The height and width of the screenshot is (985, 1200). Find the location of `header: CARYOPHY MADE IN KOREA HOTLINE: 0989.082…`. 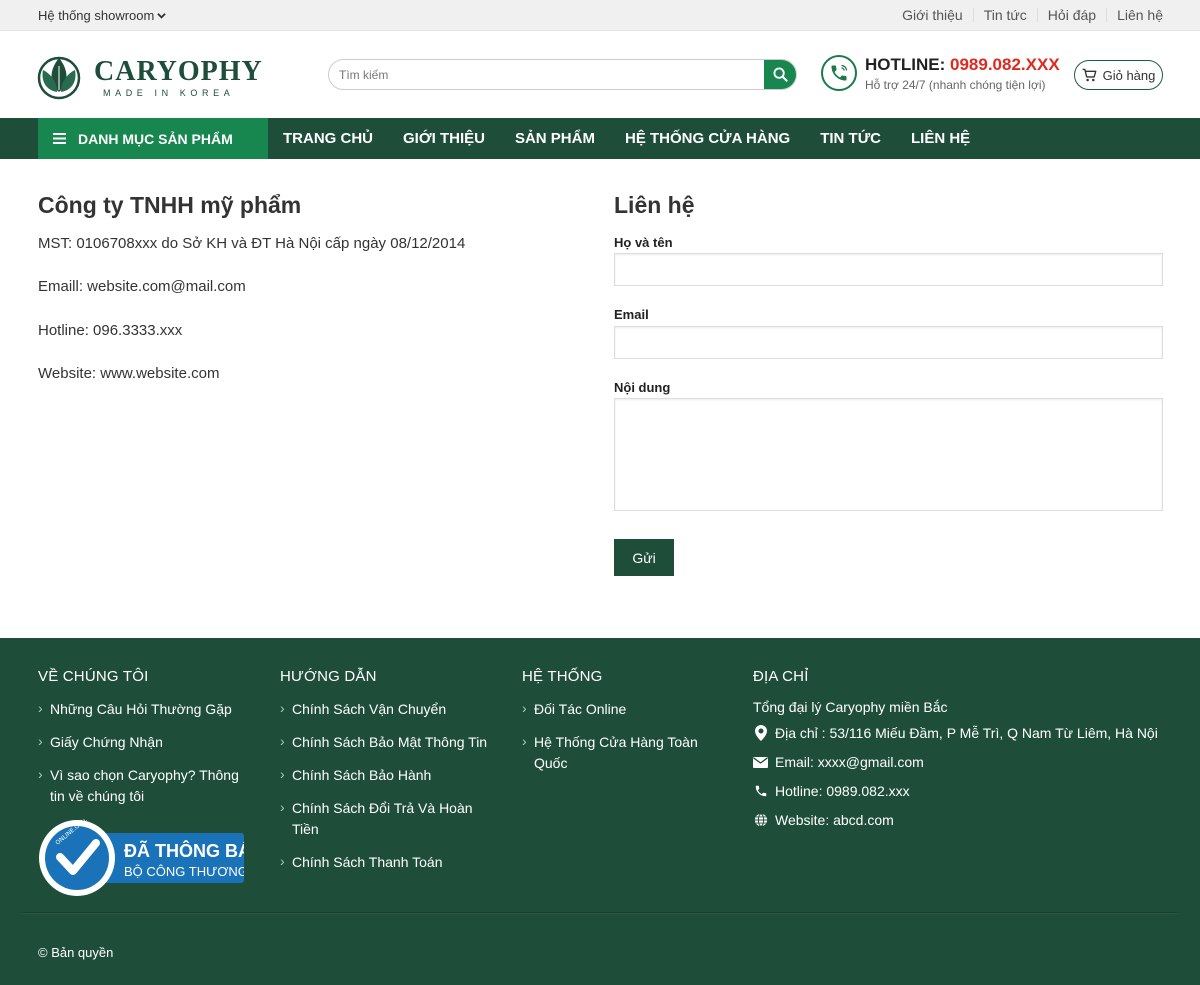

header: CARYOPHY MADE IN KOREA HOTLINE: 0989.082… is located at coordinates (600, 75).